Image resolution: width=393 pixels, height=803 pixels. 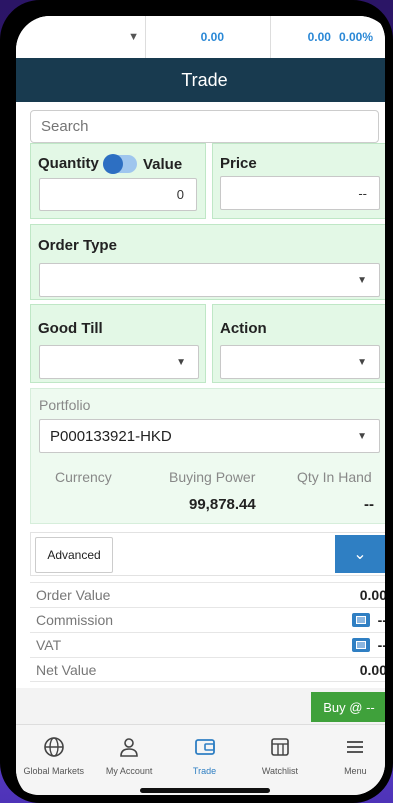 I want to click on commission-row: Commission --, so click(x=208, y=619).